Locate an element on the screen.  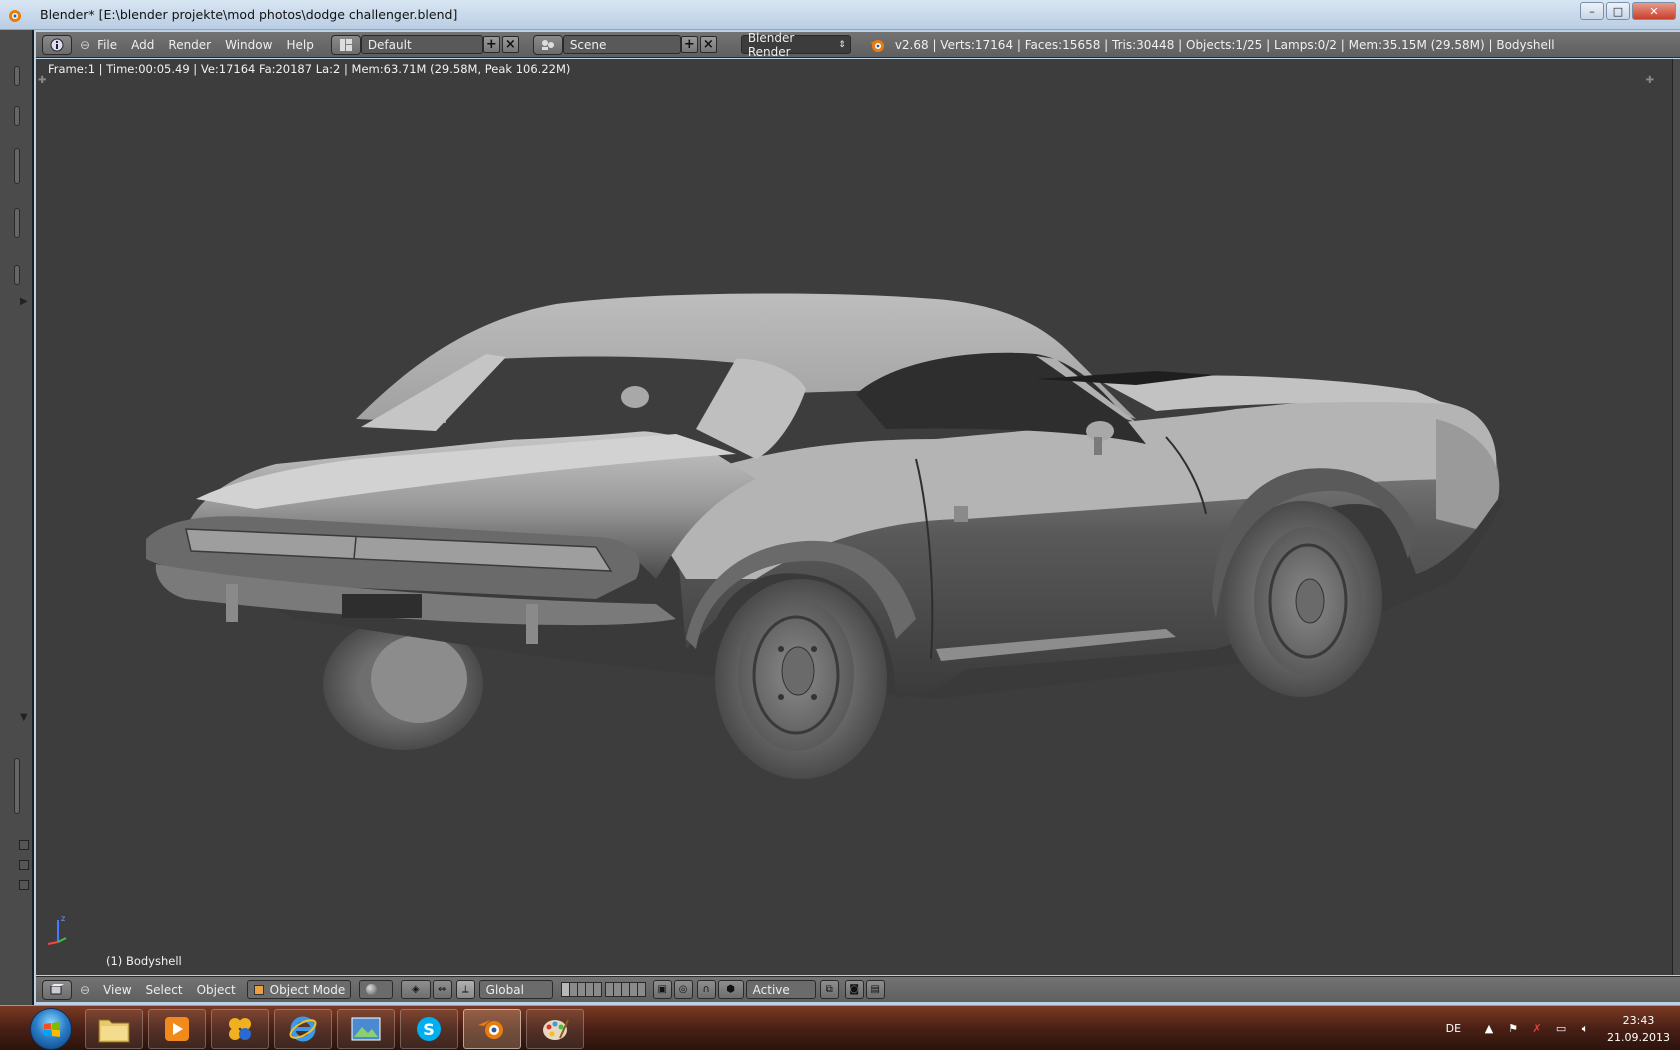
blender-icon is located at coordinates (490, 1029).